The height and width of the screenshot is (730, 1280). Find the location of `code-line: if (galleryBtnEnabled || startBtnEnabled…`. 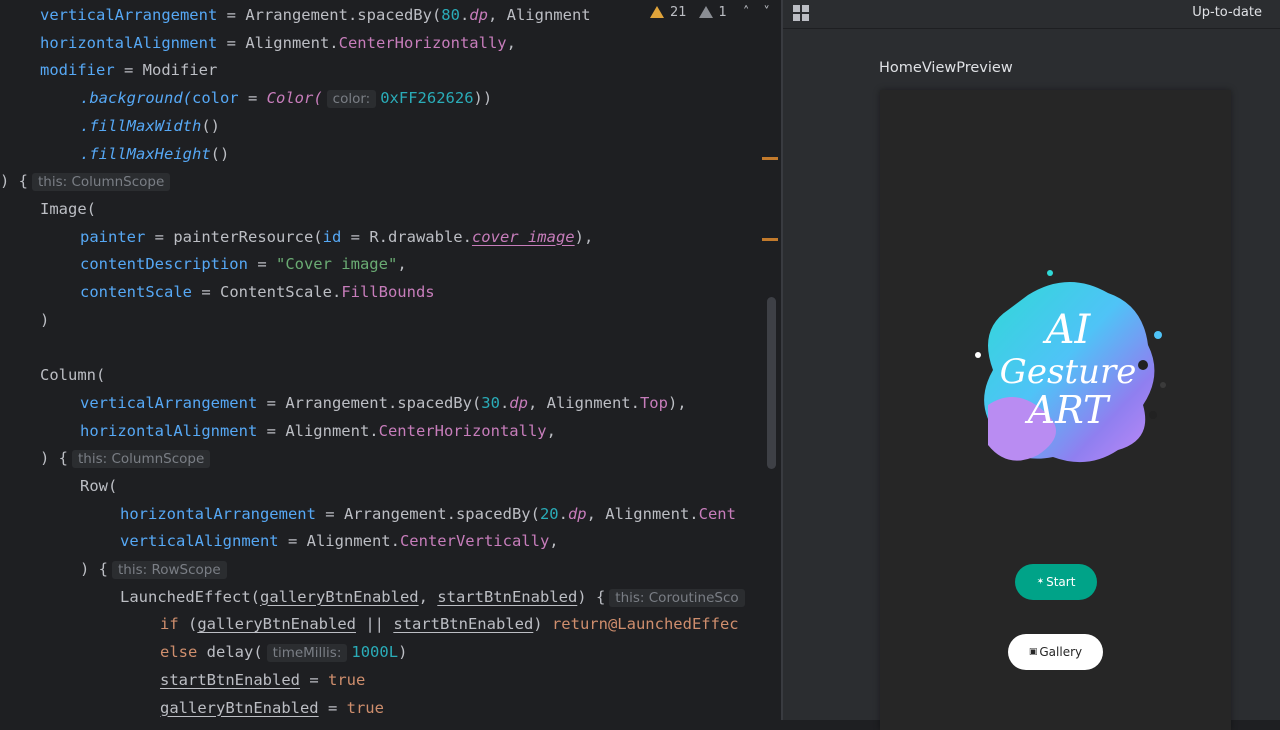

code-line: if (galleryBtnEnabled || startBtnEnabled… is located at coordinates (449, 624).